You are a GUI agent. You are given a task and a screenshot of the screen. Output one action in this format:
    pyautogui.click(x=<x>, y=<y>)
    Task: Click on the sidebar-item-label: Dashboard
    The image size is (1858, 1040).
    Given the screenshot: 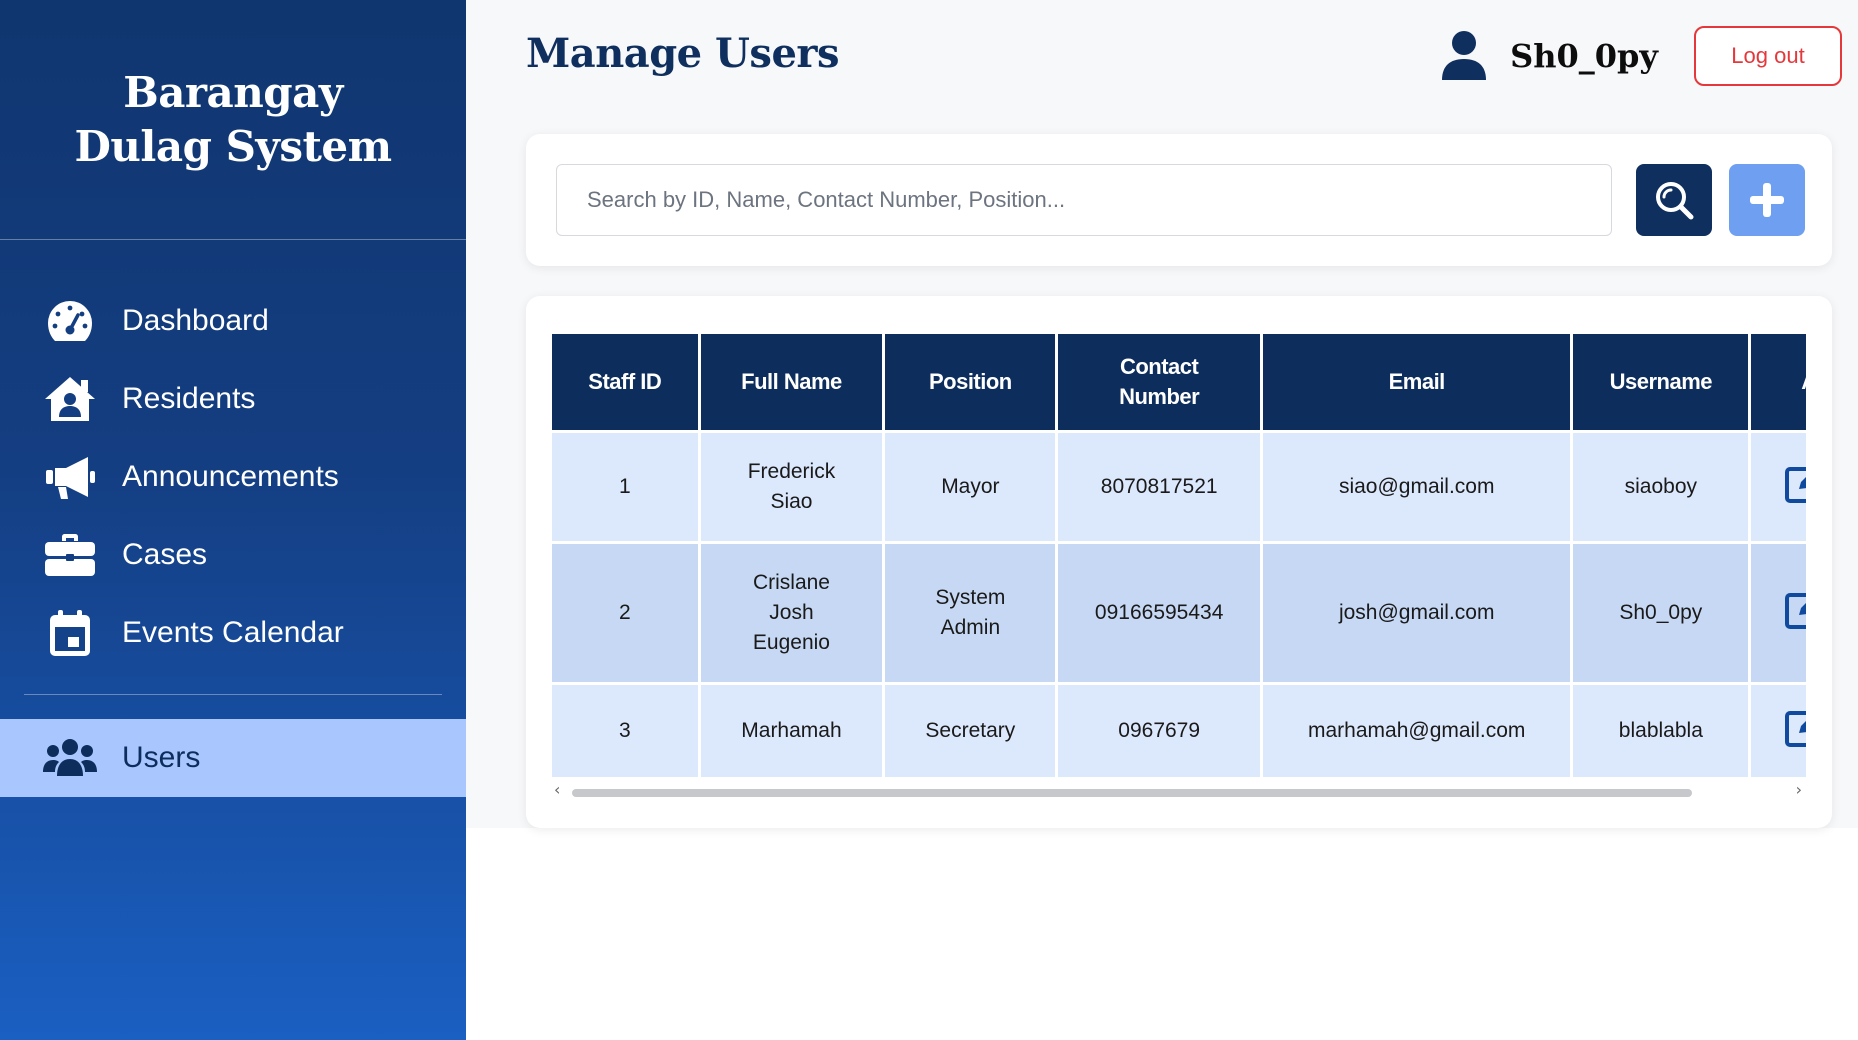 What is the action you would take?
    pyautogui.click(x=195, y=320)
    